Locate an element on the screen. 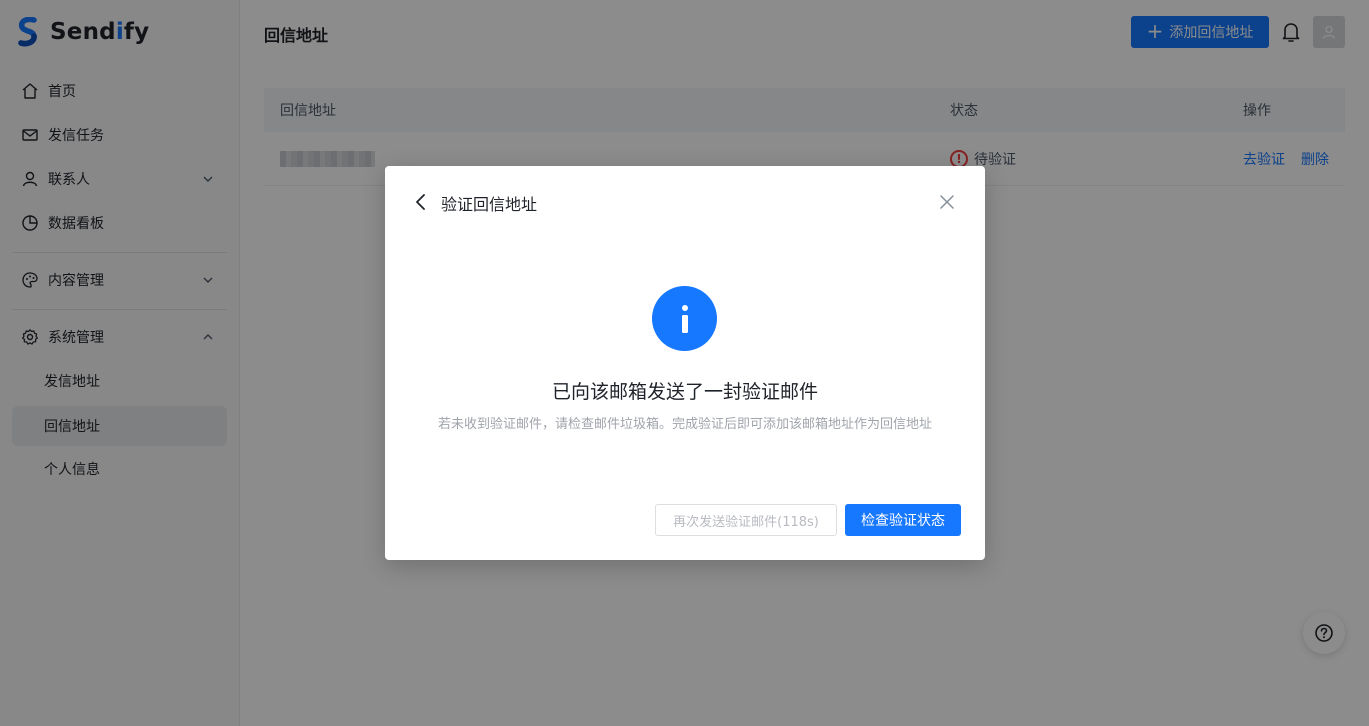 This screenshot has height=726, width=1369. check-status-button: 检查验证状态 is located at coordinates (903, 520).